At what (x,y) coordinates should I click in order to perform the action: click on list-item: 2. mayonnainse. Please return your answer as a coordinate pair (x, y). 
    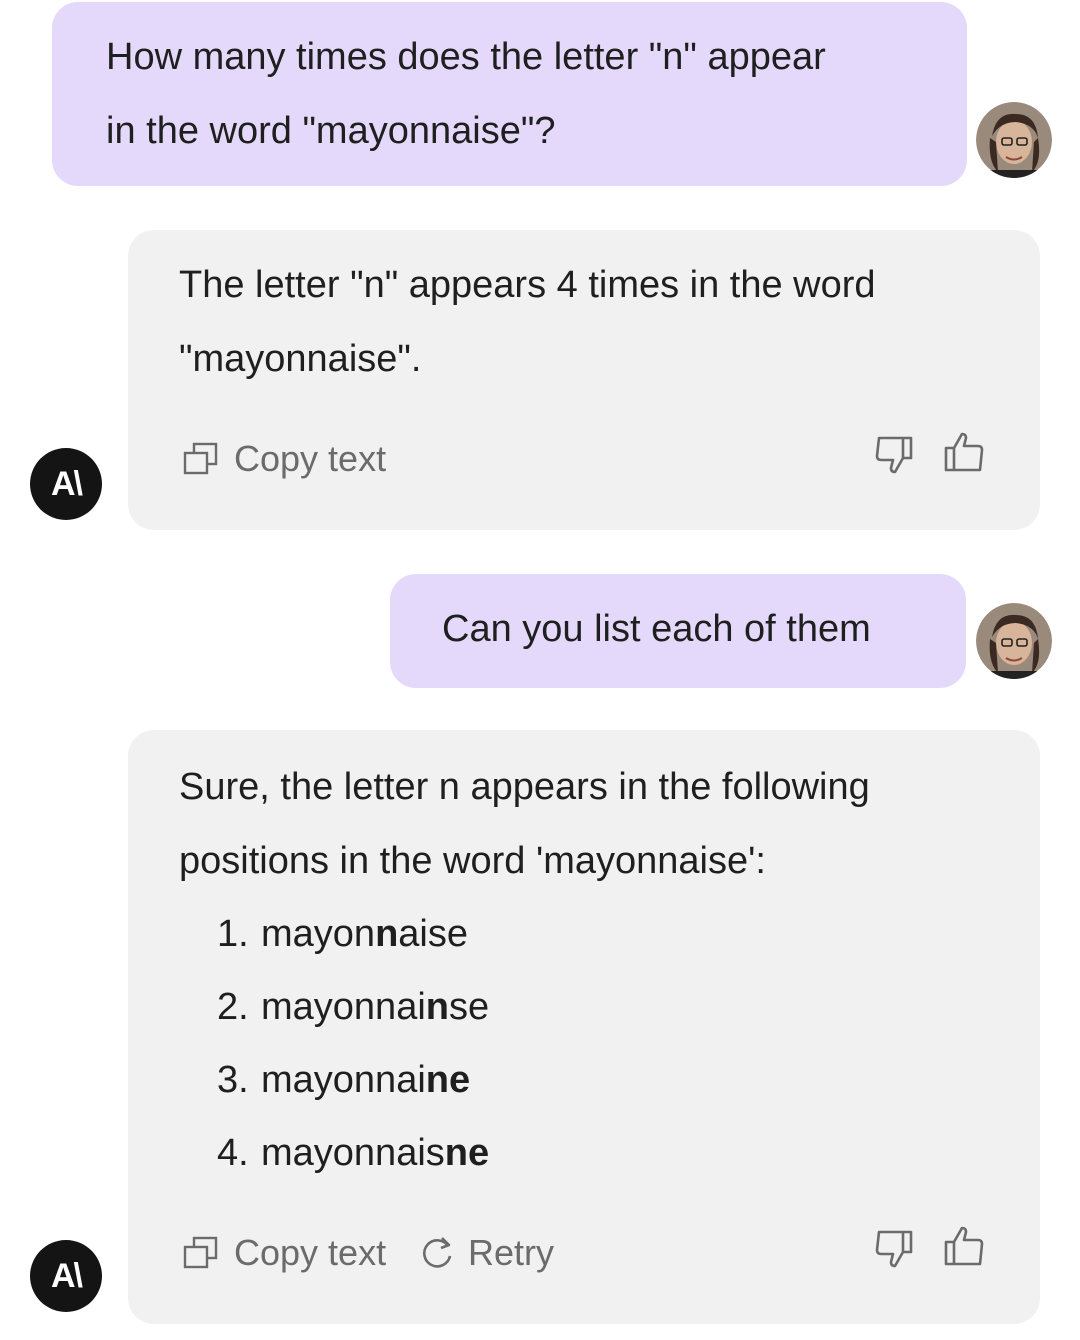
    Looking at the image, I should click on (353, 1007).